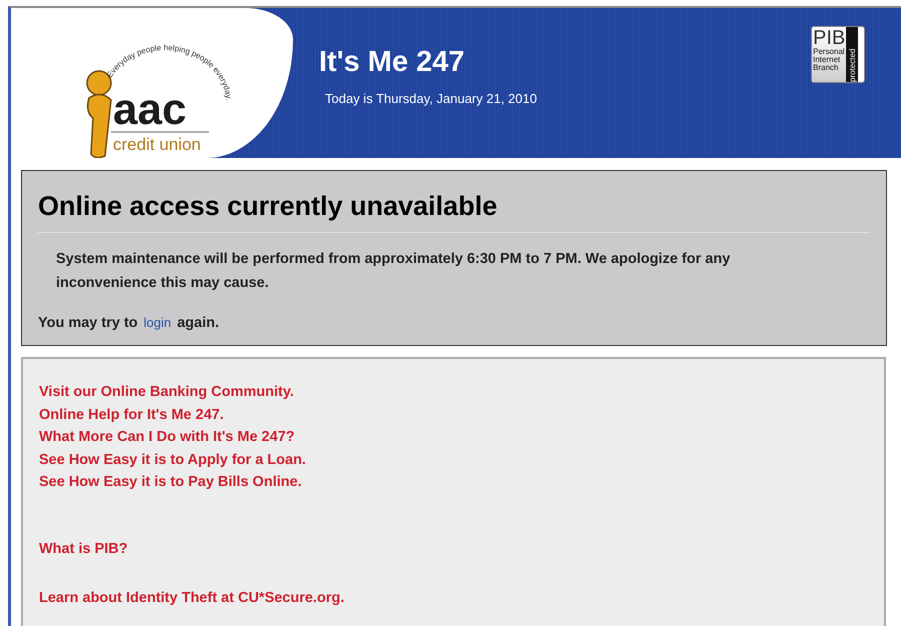 This screenshot has width=901, height=626. I want to click on help-link: What is PIB?, so click(83, 549).